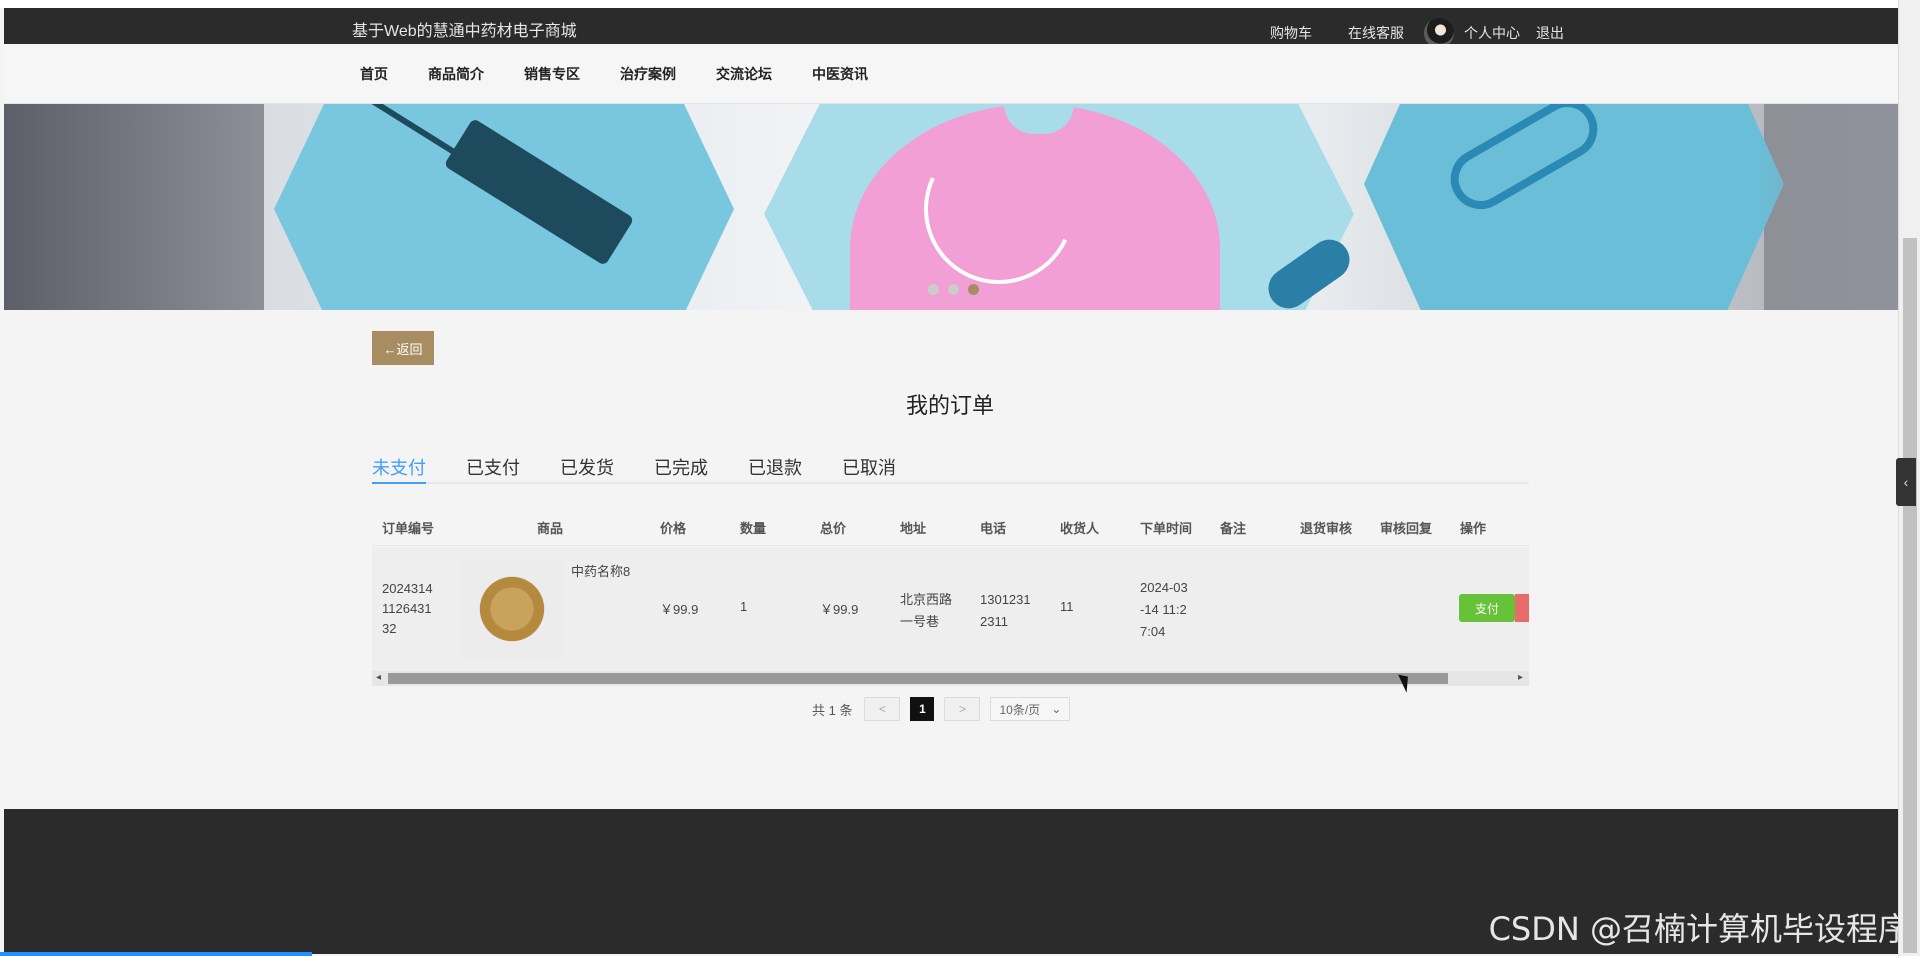 Image resolution: width=1920 pixels, height=956 pixels. I want to click on tab-shipped: 已发货, so click(587, 468).